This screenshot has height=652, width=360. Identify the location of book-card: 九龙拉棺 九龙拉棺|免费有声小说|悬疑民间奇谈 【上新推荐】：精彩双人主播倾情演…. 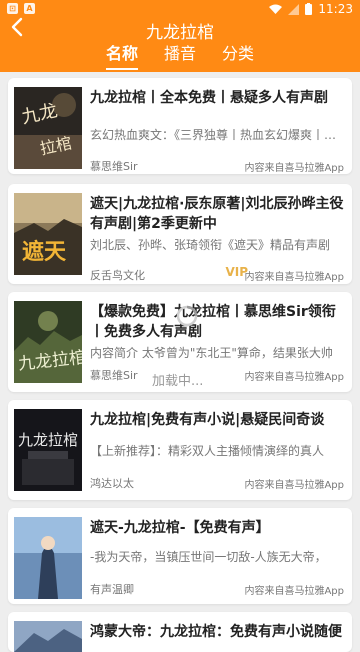
(180, 450).